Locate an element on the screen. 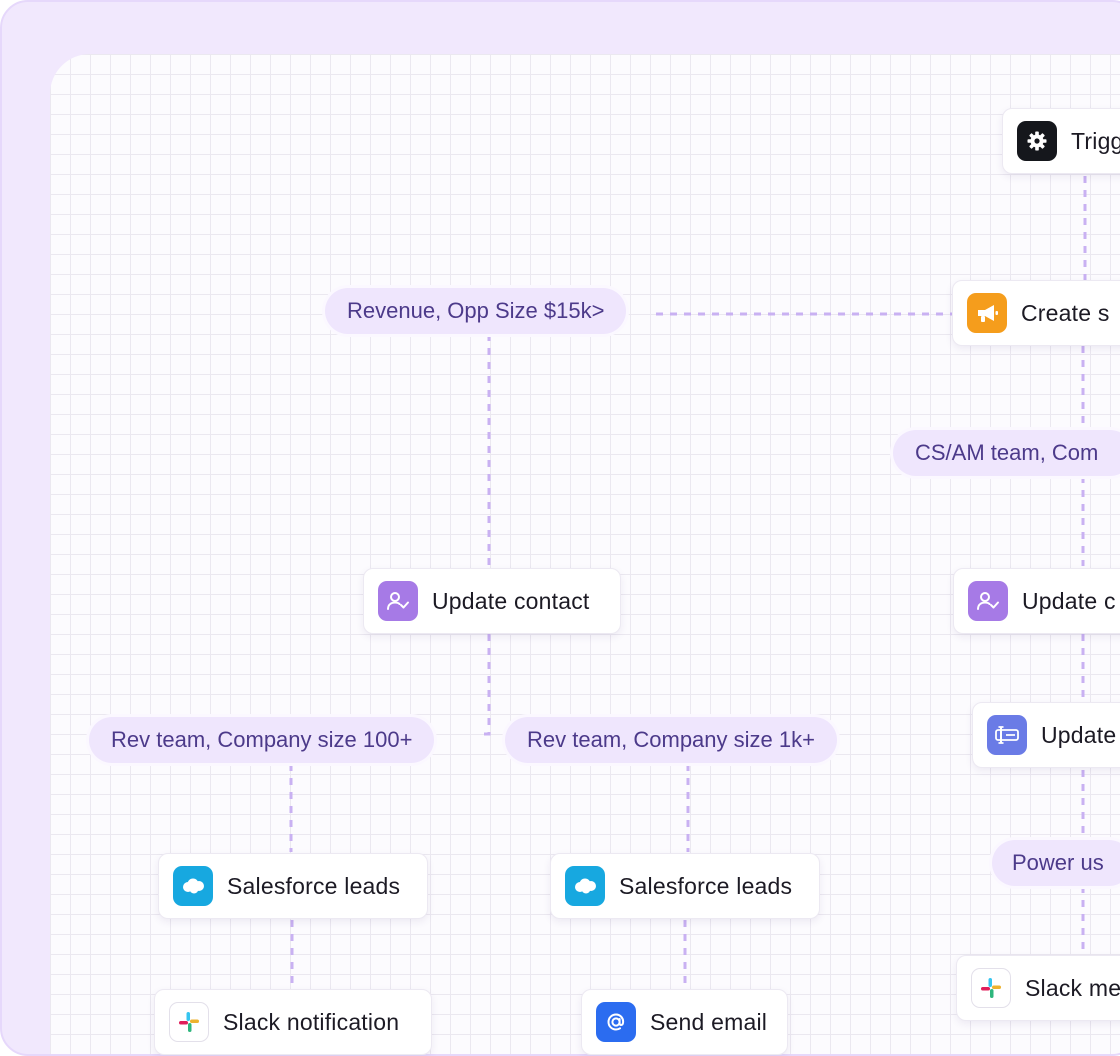 The image size is (1120, 1056). condition-rev-team-1k-label: Rev team, Company size 1k+ is located at coordinates (671, 739).